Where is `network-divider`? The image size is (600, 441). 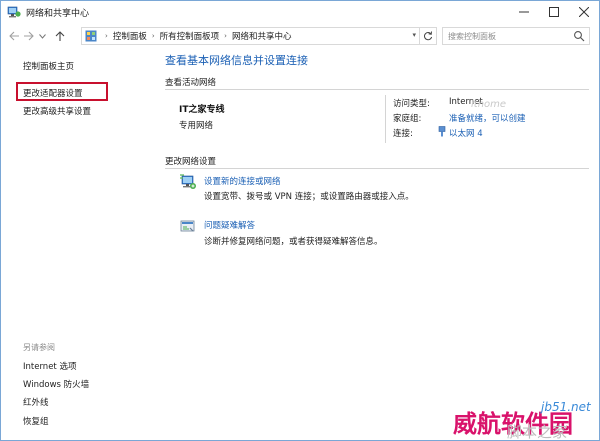
network-divider is located at coordinates (385, 119).